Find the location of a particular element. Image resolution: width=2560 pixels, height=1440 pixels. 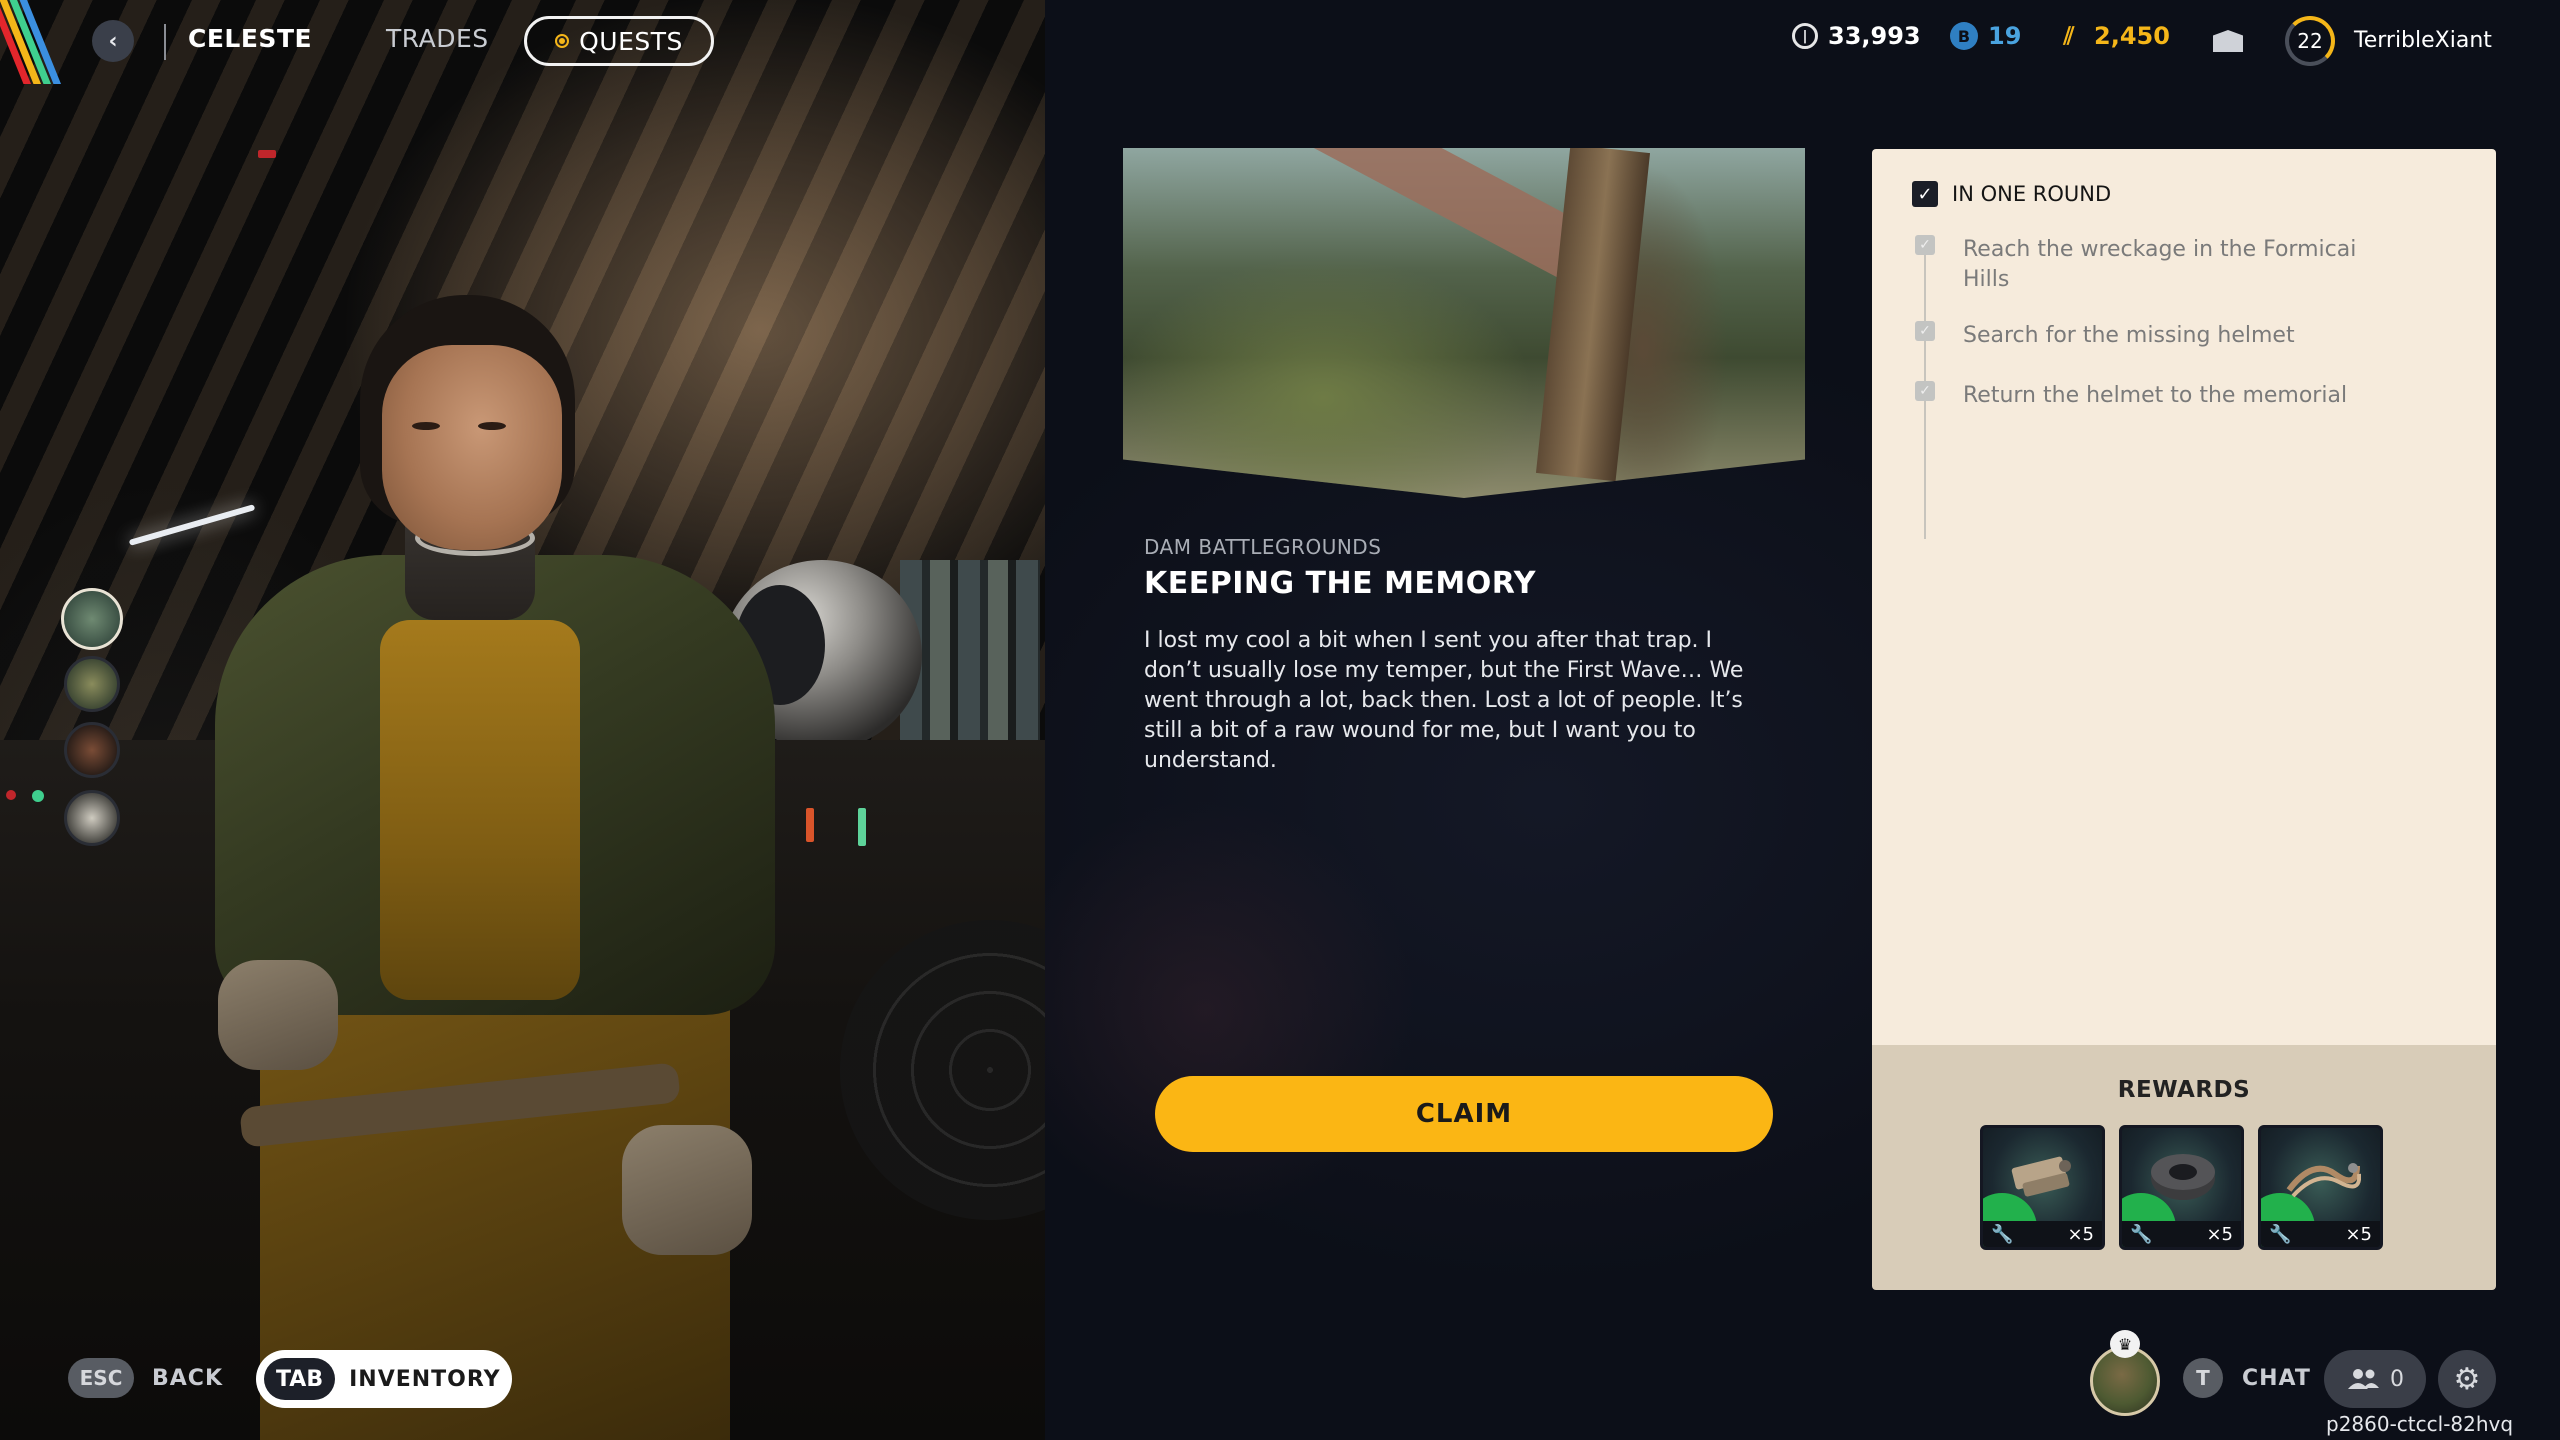

character-face is located at coordinates (472, 447).